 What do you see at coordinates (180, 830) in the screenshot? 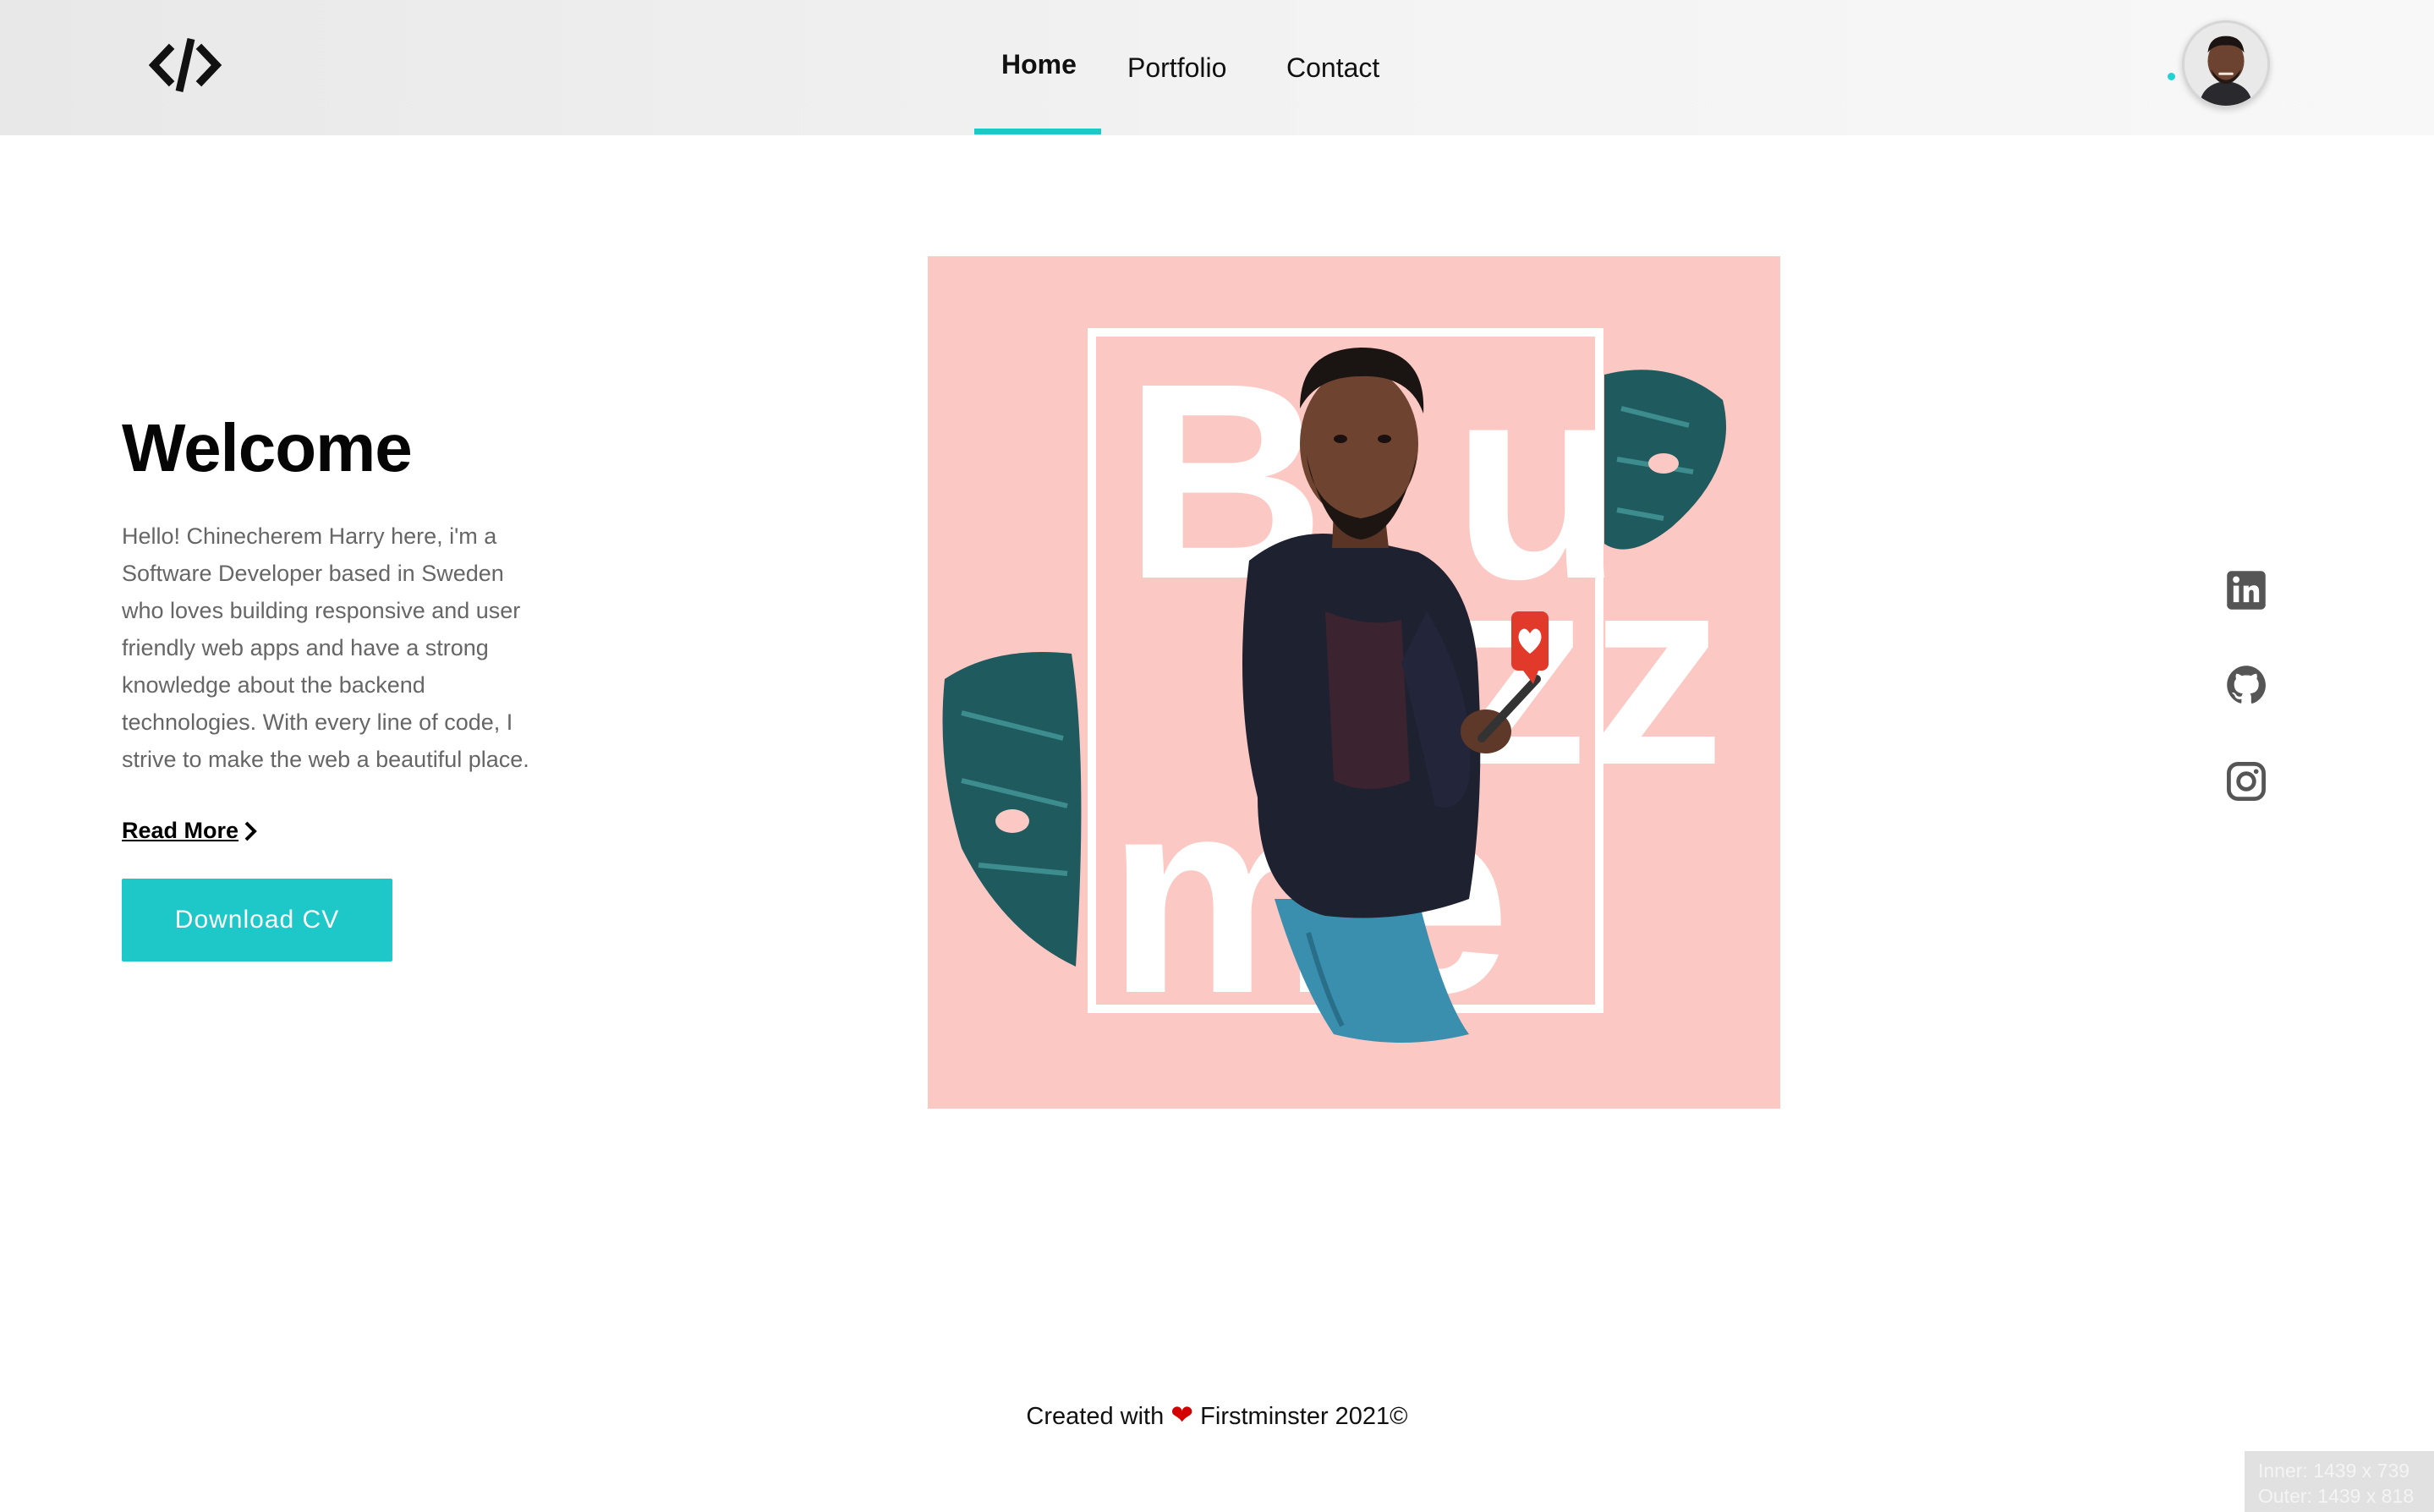
I see `read-more-label: Read More` at bounding box center [180, 830].